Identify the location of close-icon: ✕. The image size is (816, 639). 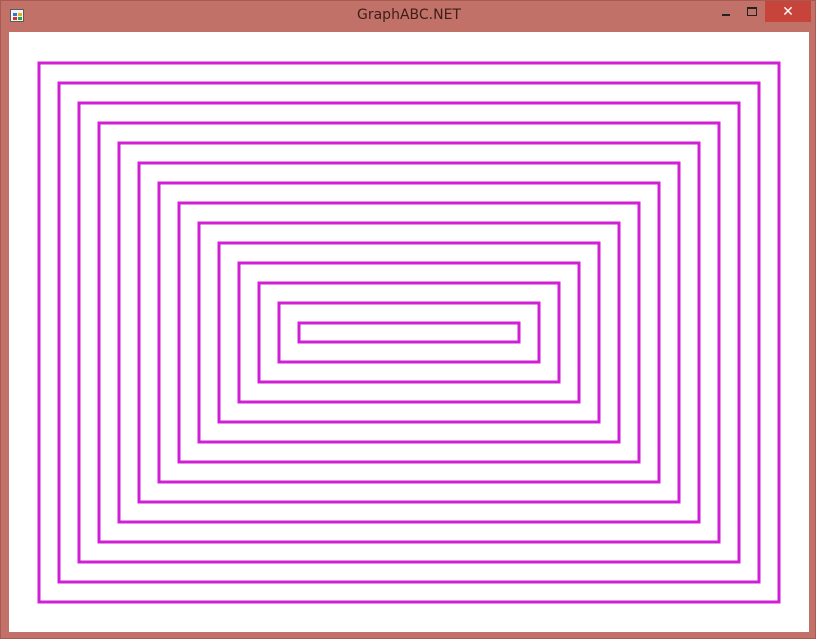
(788, 11).